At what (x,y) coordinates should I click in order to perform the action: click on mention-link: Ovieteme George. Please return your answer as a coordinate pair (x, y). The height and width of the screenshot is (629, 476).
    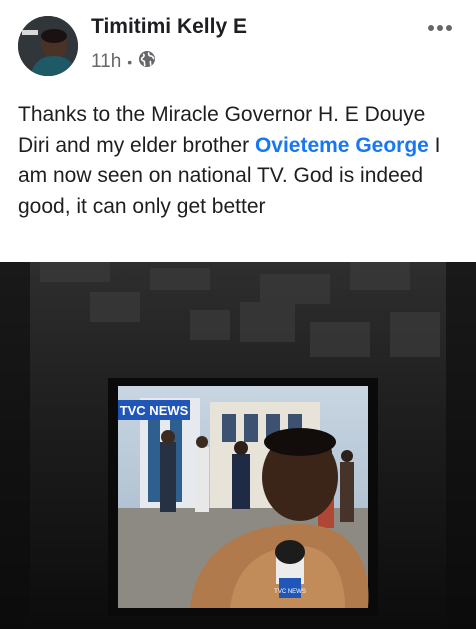
    Looking at the image, I should click on (342, 145).